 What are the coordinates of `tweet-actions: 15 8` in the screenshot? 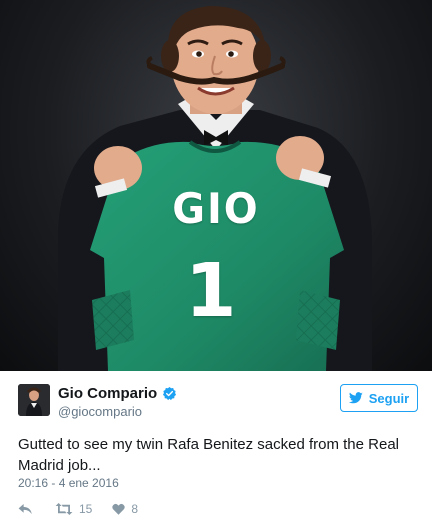 It's located at (88, 509).